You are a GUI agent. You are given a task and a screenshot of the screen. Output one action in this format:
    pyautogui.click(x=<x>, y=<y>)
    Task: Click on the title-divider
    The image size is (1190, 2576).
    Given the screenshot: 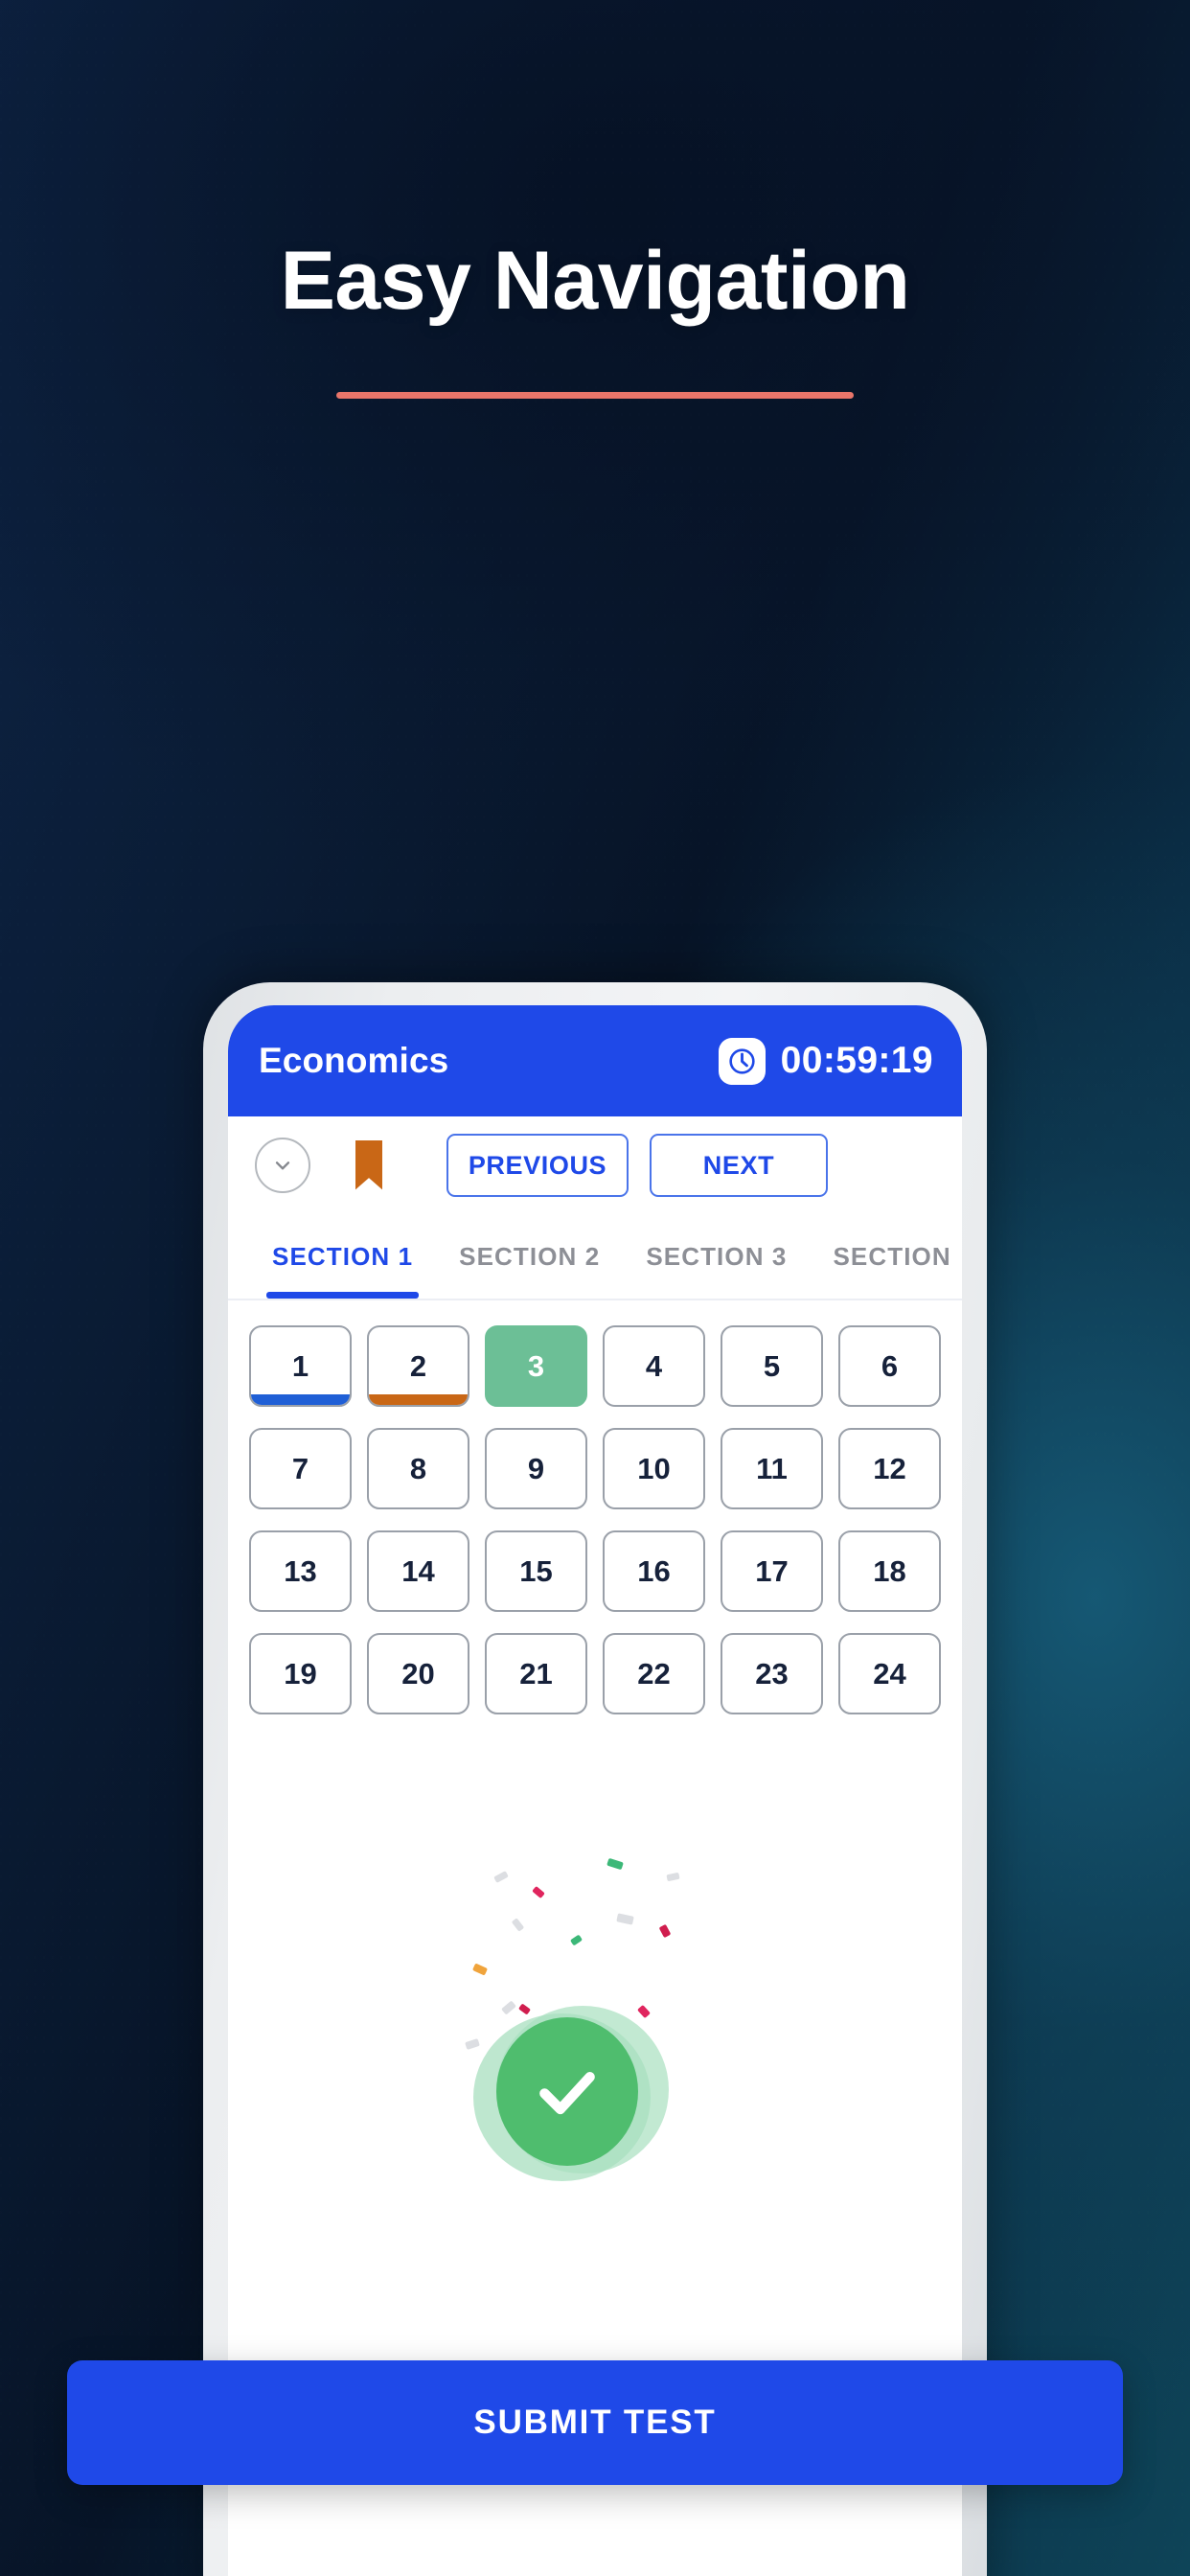 What is the action you would take?
    pyautogui.click(x=595, y=396)
    